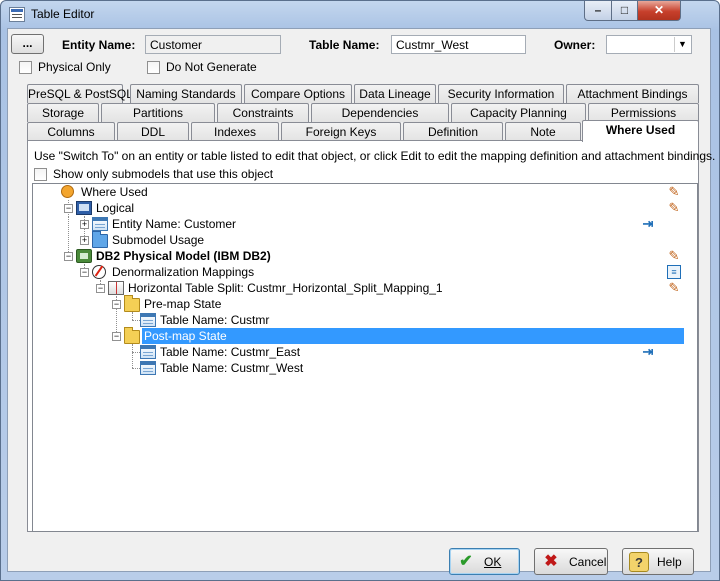 The image size is (720, 581). I want to click on table-editor-app-icon, so click(17, 14).